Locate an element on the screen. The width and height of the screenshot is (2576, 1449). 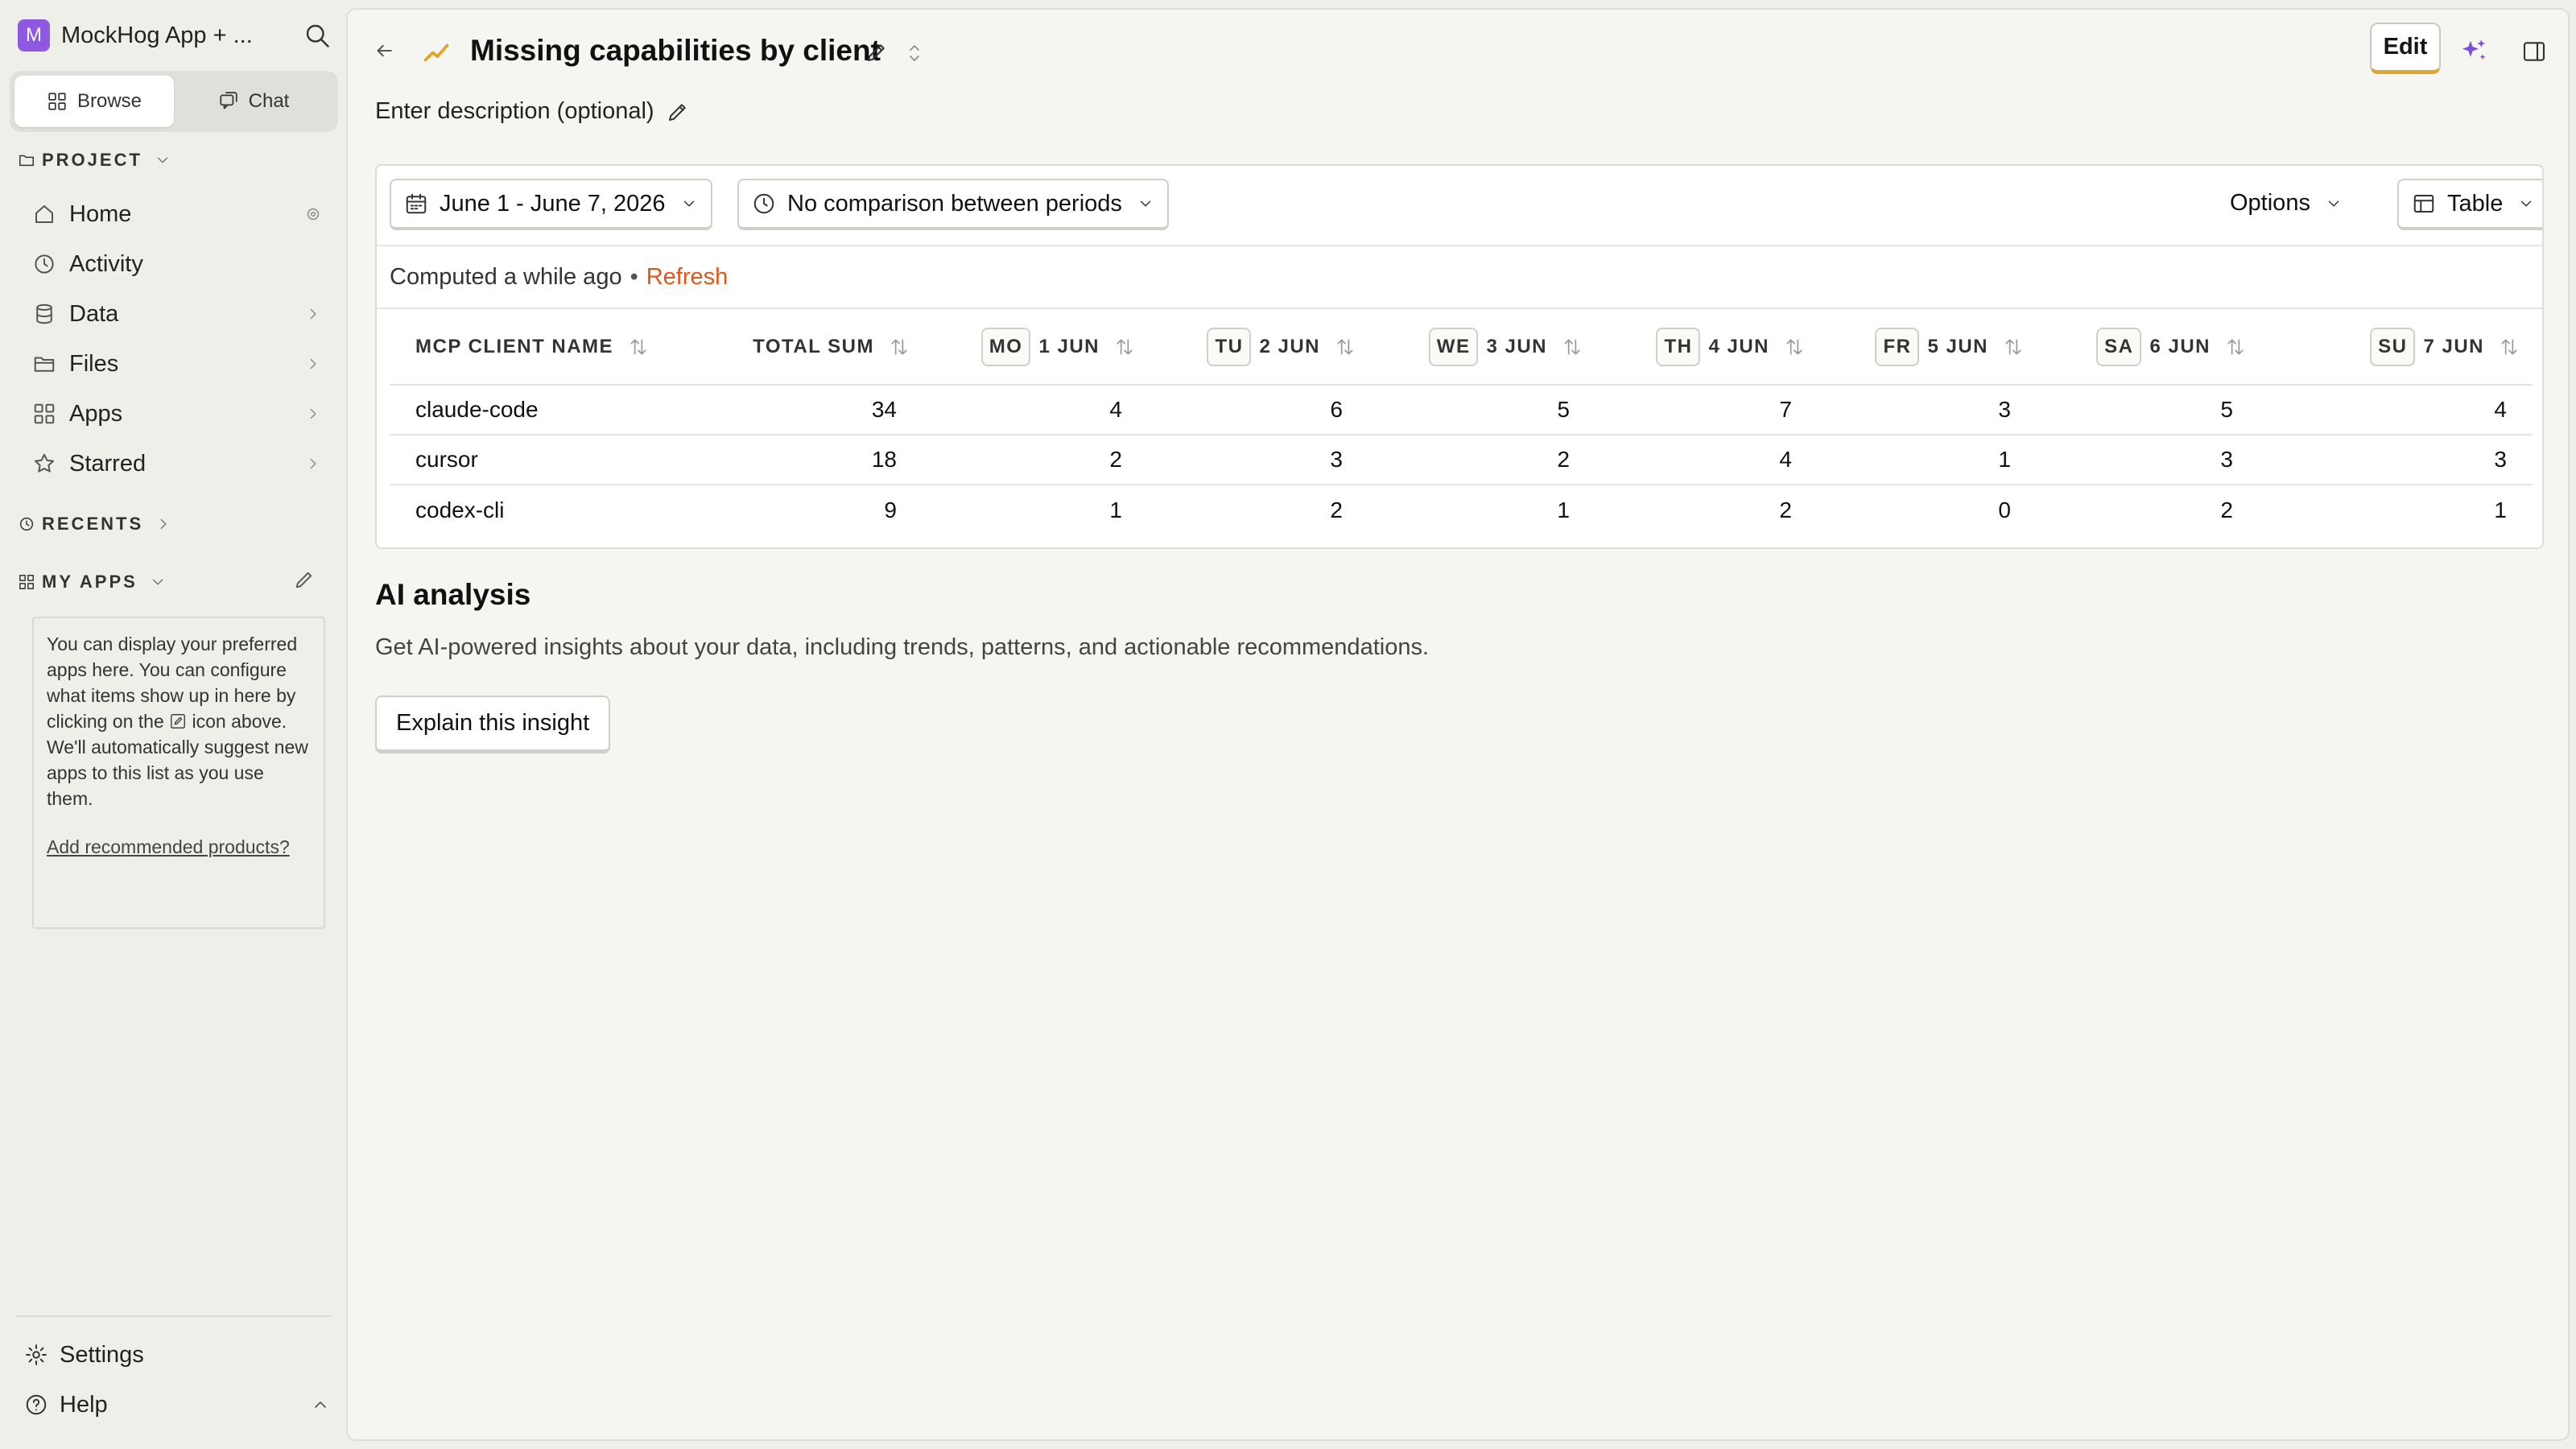
side-panel-toggle-icon is located at coordinates (2534, 51).